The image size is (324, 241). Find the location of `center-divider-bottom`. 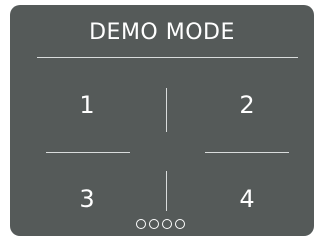

center-divider-bottom is located at coordinates (166, 191).